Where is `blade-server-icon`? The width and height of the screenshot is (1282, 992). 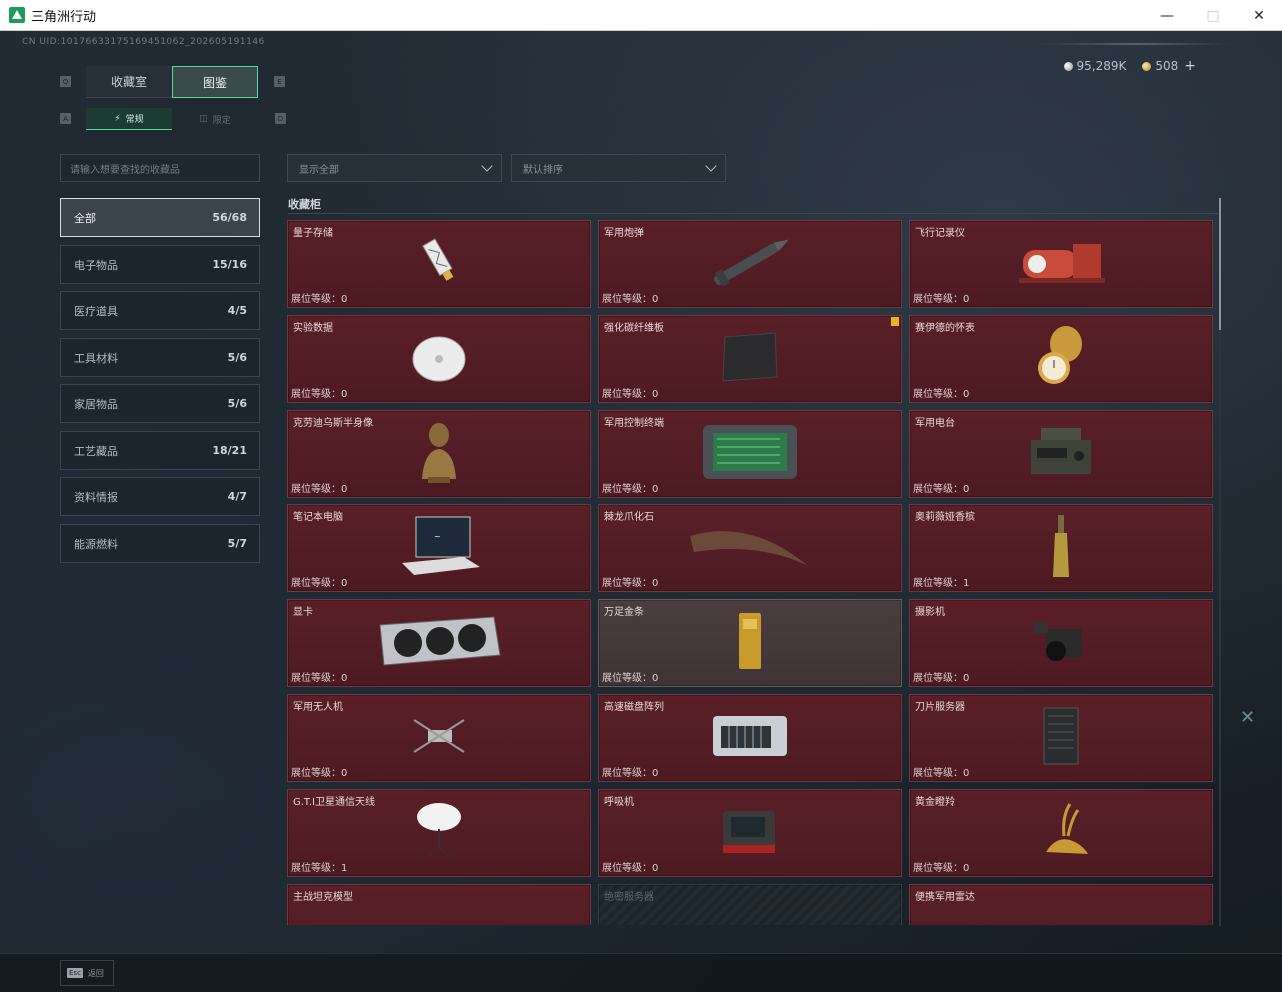 blade-server-icon is located at coordinates (1061, 738).